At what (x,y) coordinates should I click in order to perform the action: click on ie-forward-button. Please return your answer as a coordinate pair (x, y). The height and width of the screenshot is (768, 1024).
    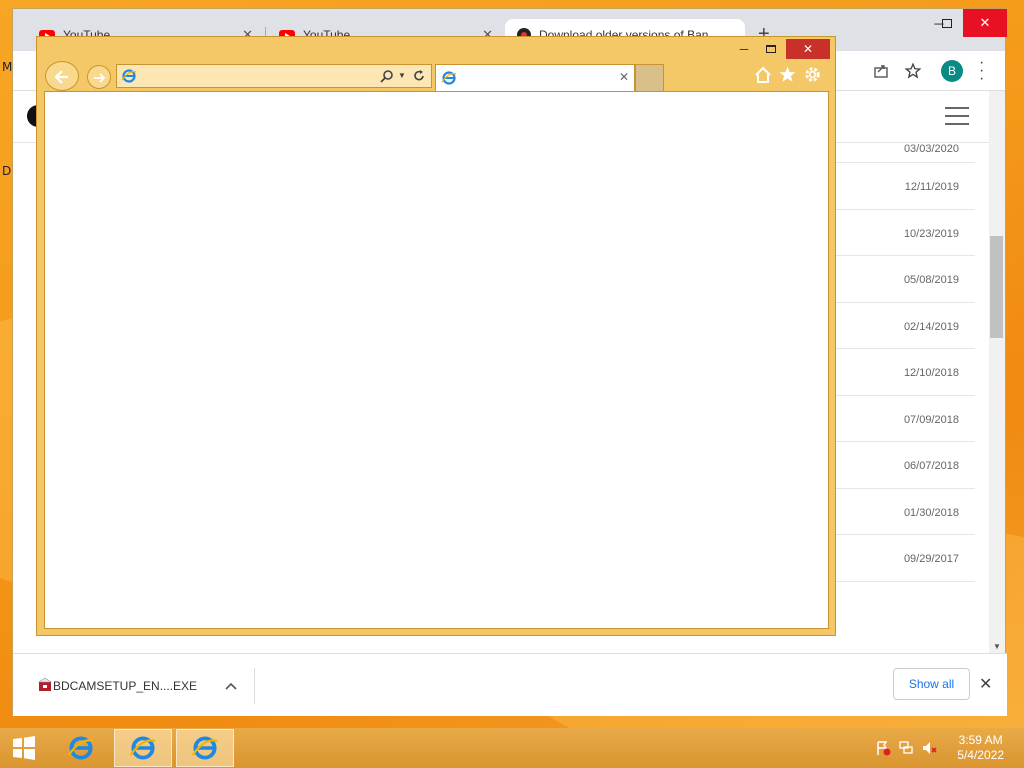
    Looking at the image, I should click on (99, 77).